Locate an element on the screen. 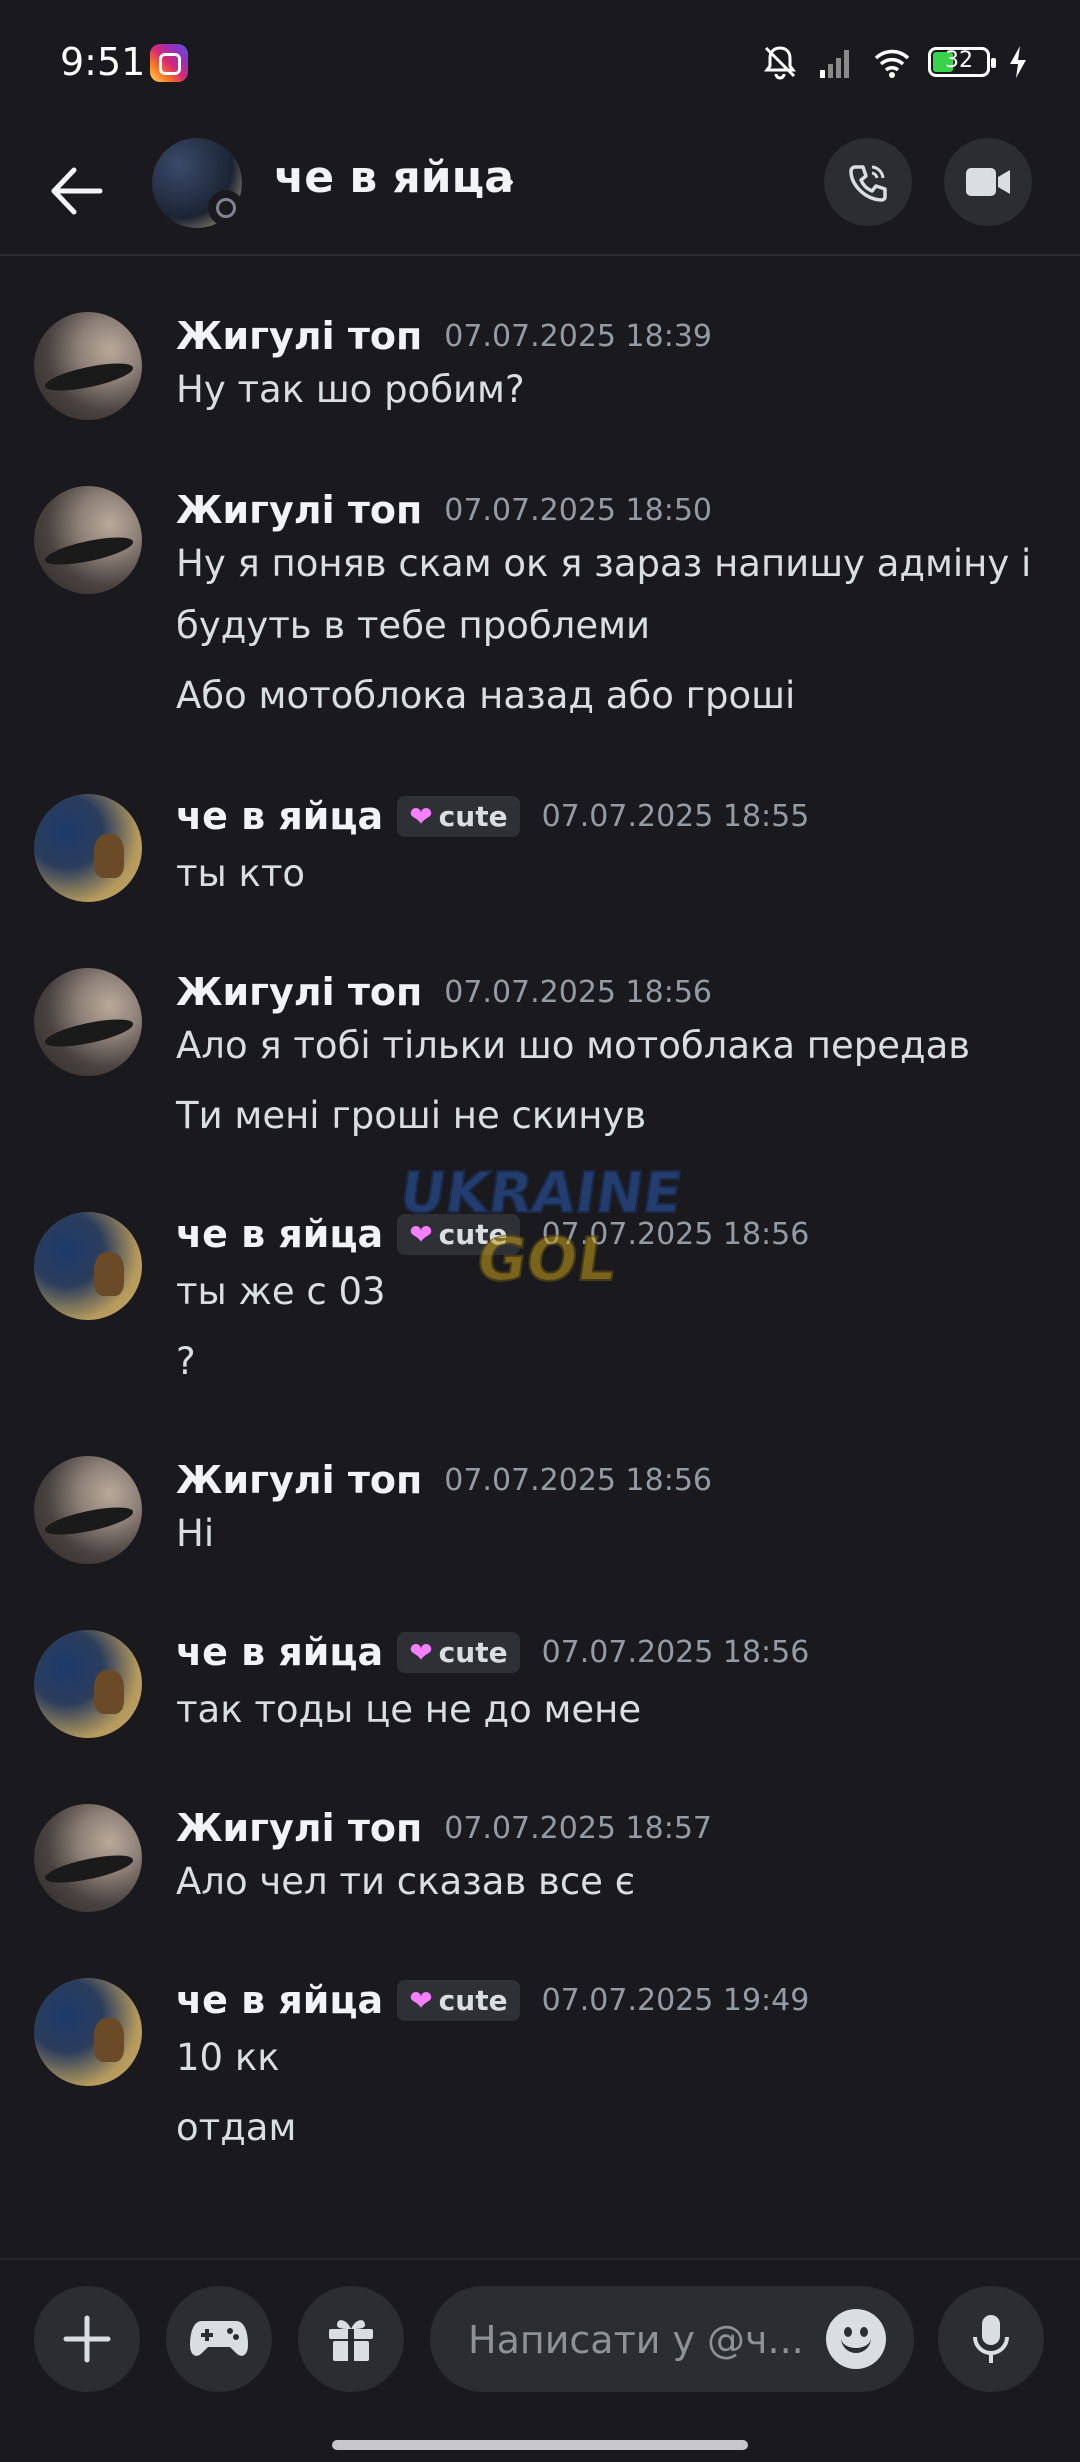  message-text: ты же с 03 is located at coordinates (281, 1291).